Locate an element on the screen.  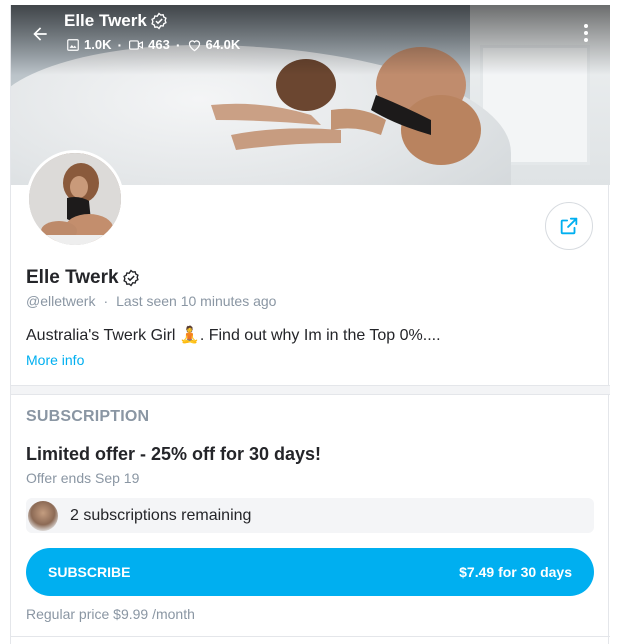
subscriptions-remaining-text: 2 subscriptions remaining is located at coordinates (161, 515).